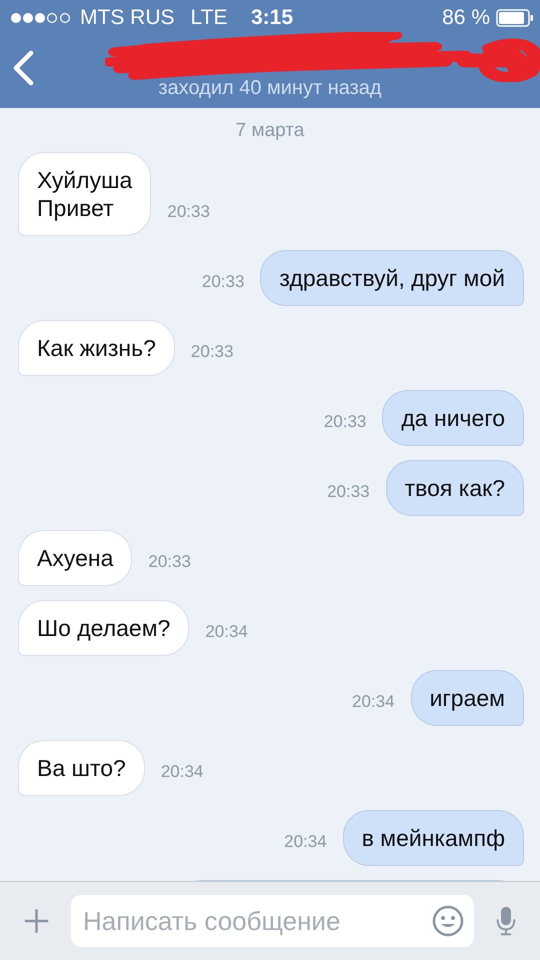  I want to click on carrier-name: MTS RUS, so click(127, 18).